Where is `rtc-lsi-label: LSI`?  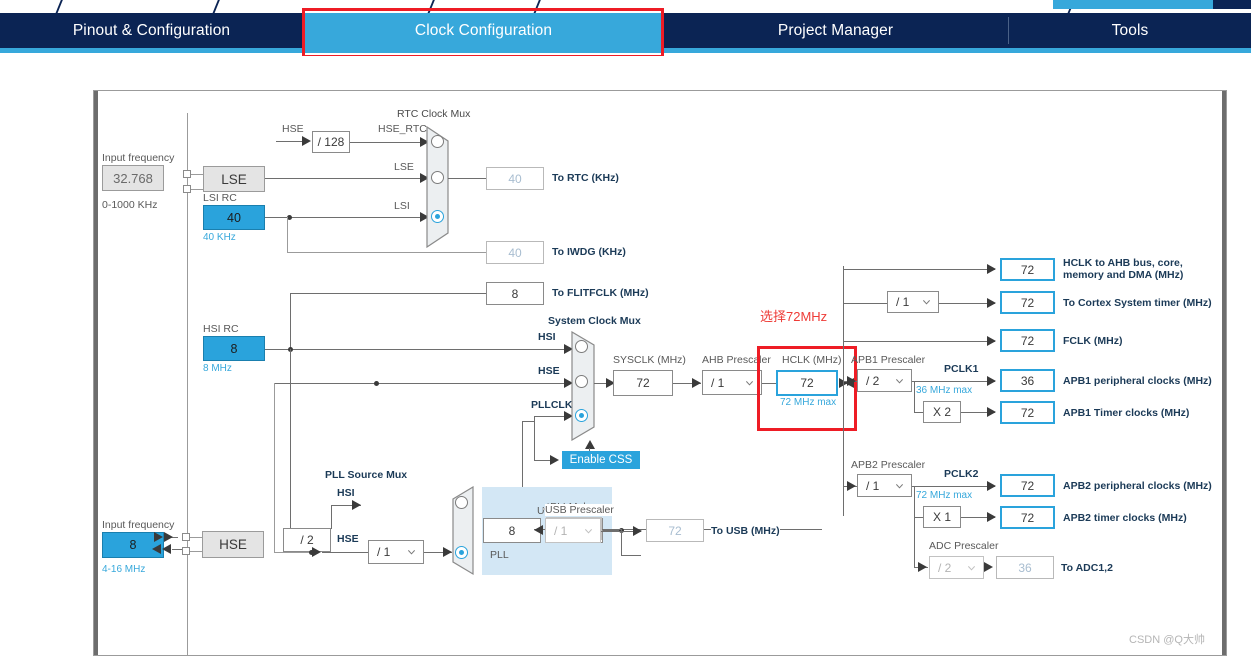 rtc-lsi-label: LSI is located at coordinates (402, 206).